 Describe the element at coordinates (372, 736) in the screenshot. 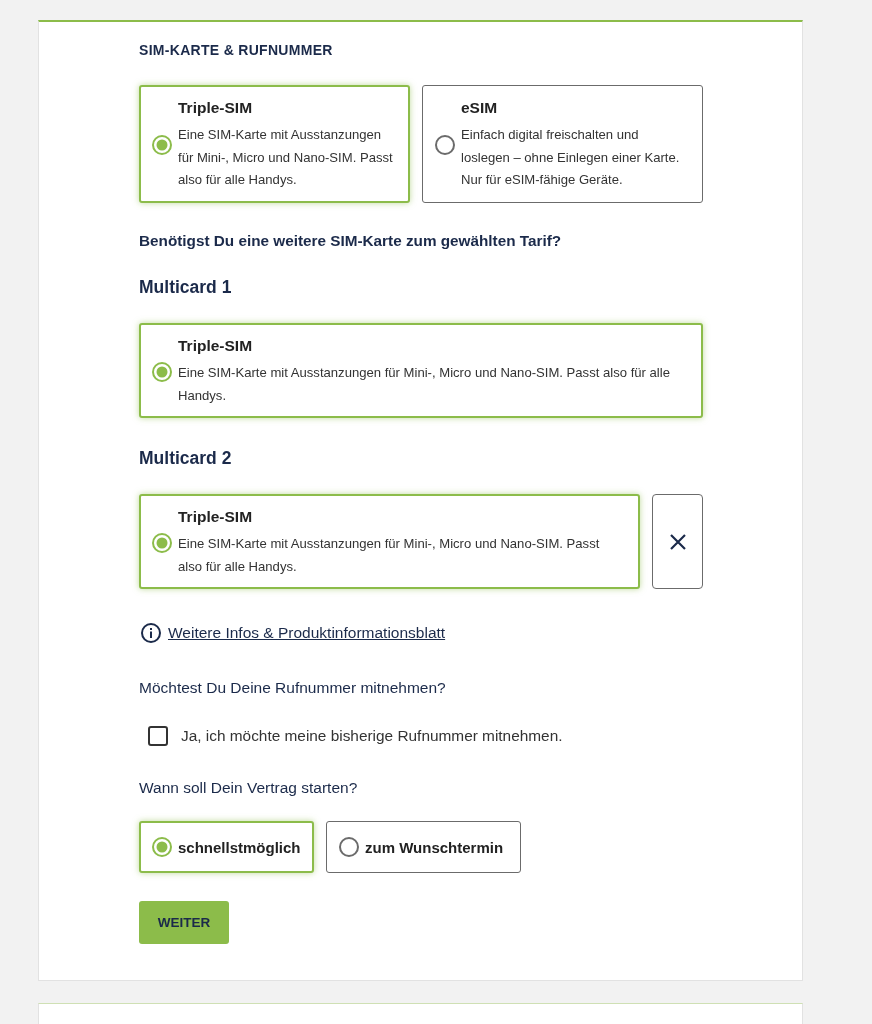

I see `checkbox-label: Ja, ich möchte meine bisherige Rufnummer mitnehmen.` at that location.